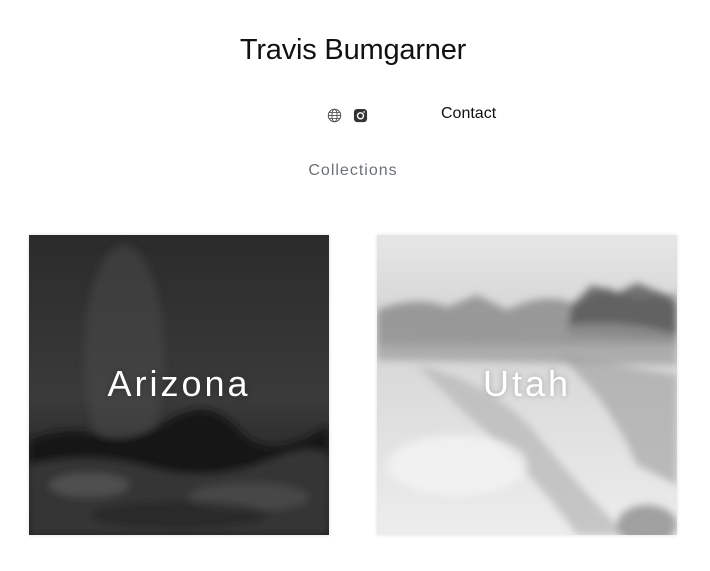 The width and height of the screenshot is (710, 571). What do you see at coordinates (360, 115) in the screenshot?
I see `instagram-icon` at bounding box center [360, 115].